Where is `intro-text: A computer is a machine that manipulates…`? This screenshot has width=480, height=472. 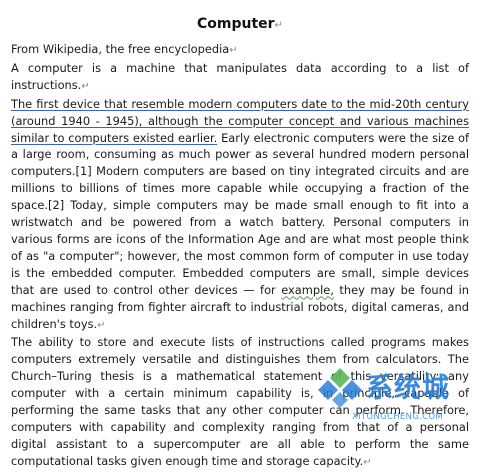
intro-text: A computer is a machine that manipulates… is located at coordinates (240, 76).